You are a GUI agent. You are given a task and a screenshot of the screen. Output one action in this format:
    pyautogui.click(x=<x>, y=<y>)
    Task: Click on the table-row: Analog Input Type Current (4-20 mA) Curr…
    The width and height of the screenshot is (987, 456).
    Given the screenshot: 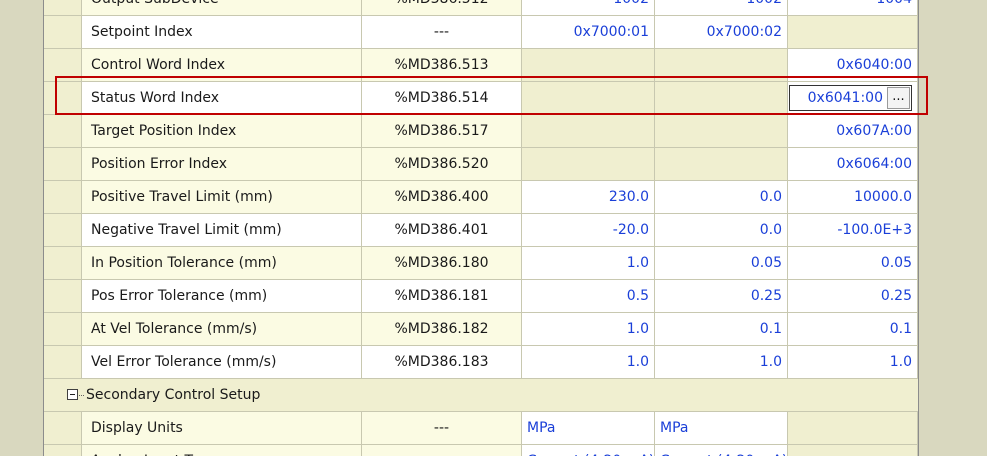 What is the action you would take?
    pyautogui.click(x=481, y=450)
    